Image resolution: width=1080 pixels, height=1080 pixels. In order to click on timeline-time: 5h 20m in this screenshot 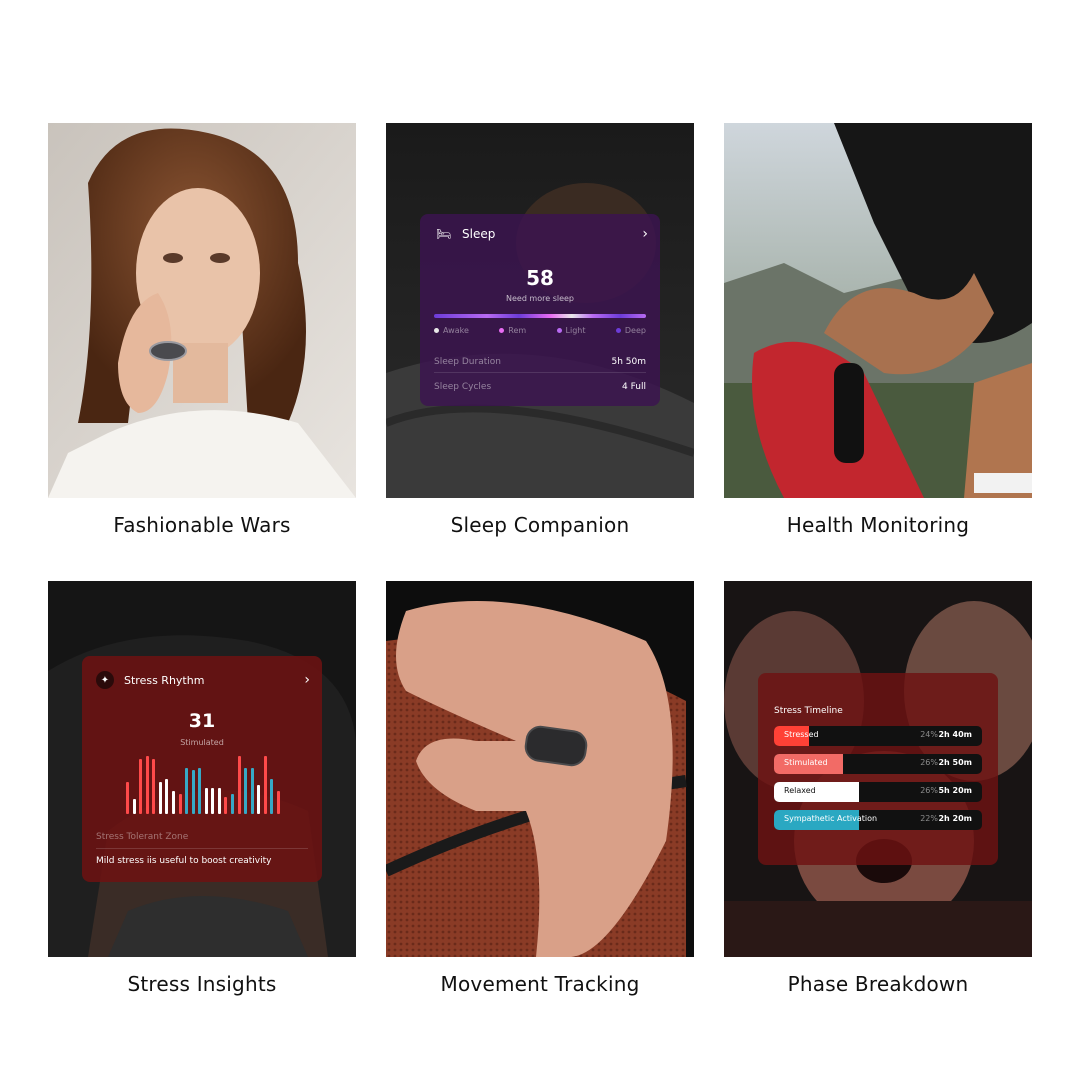, I will do `click(955, 790)`.